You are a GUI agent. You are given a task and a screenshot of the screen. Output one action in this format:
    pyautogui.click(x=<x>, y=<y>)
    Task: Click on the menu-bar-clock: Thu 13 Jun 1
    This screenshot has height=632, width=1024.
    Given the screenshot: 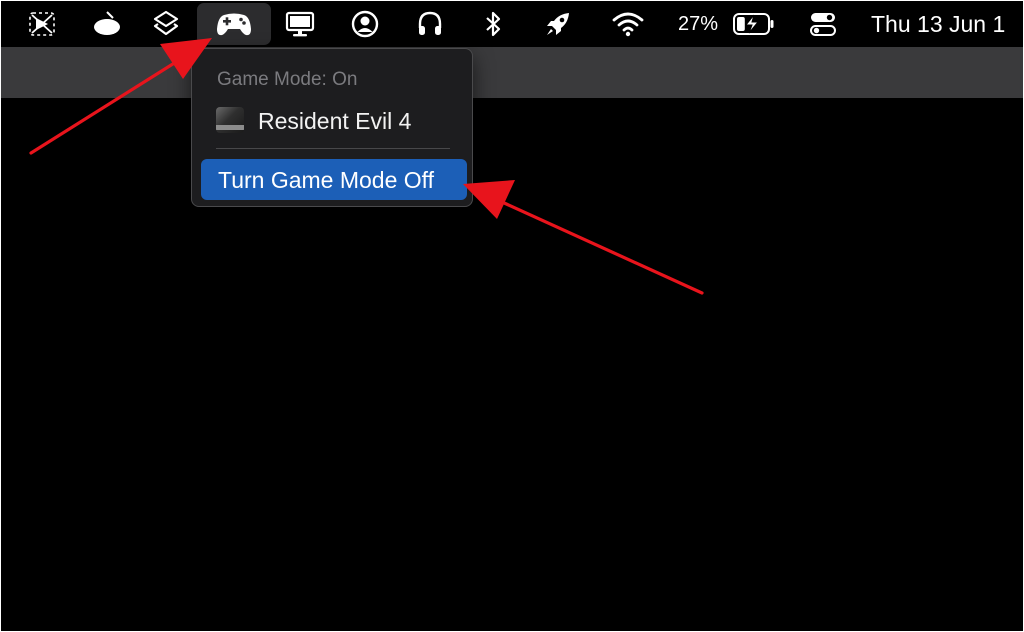 What is the action you would take?
    pyautogui.click(x=938, y=24)
    